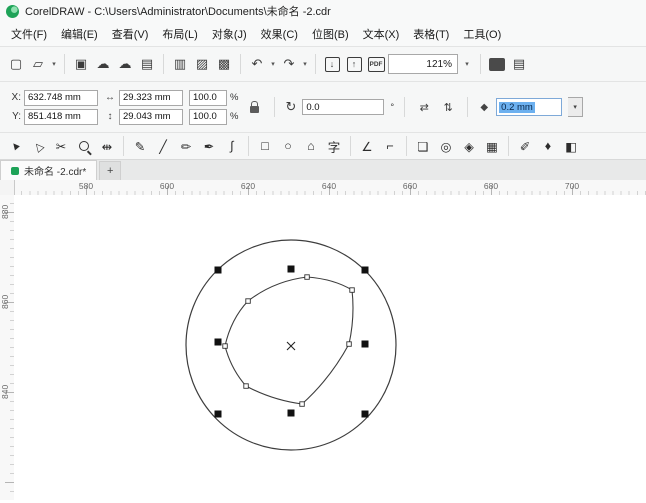  What do you see at coordinates (16, 64) in the screenshot?
I see `new-document-button: ▢` at bounding box center [16, 64].